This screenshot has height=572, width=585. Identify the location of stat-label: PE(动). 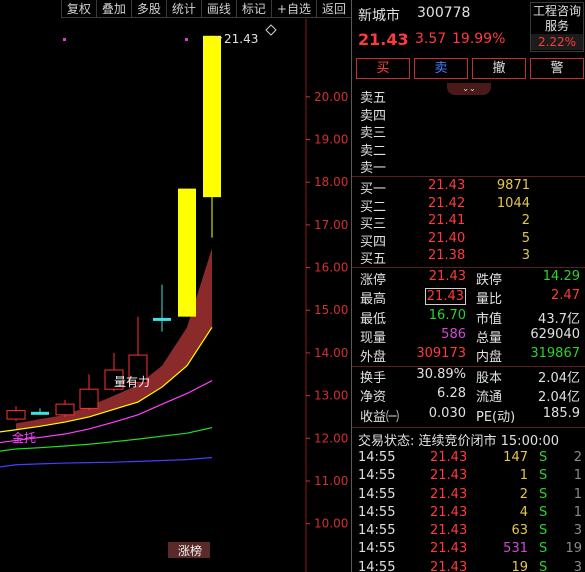
(496, 417).